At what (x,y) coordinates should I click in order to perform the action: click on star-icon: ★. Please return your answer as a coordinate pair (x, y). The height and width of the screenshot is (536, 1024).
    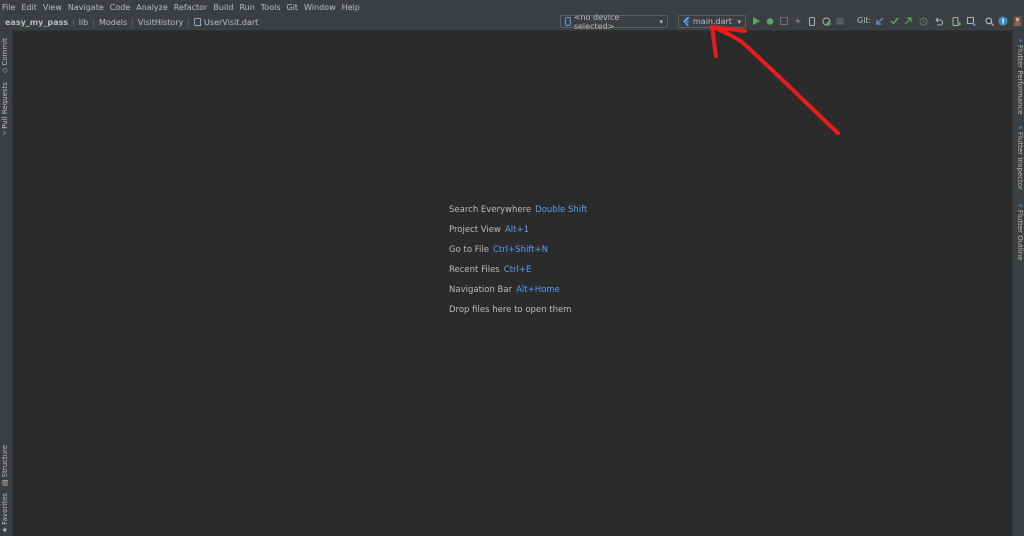
    Looking at the image, I should click on (5, 529).